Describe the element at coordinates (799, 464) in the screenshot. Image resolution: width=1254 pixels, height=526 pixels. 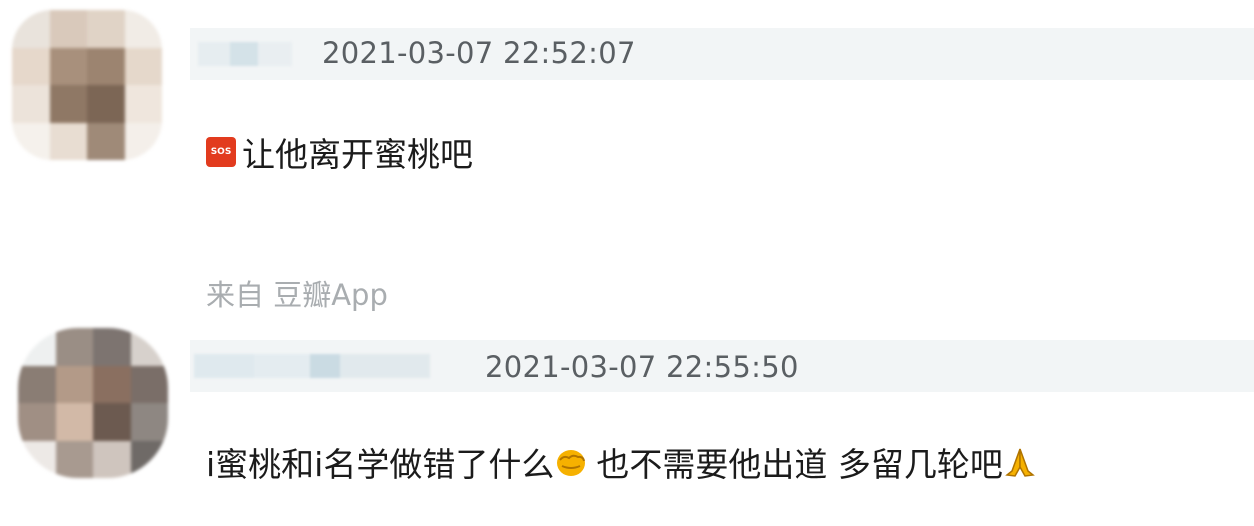
I see `comment-text-part2: 也不需要他出道 多留几轮吧` at that location.